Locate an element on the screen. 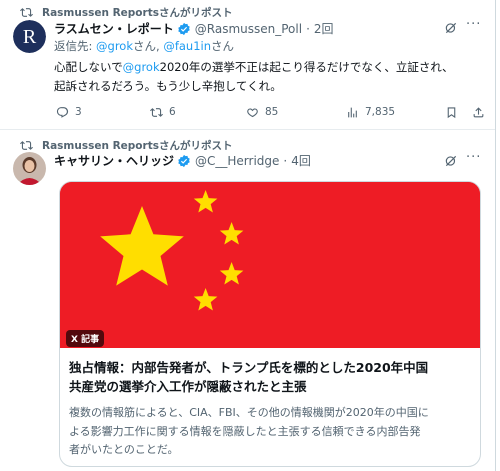  author-name: ラスムセン・レポート is located at coordinates (114, 28).